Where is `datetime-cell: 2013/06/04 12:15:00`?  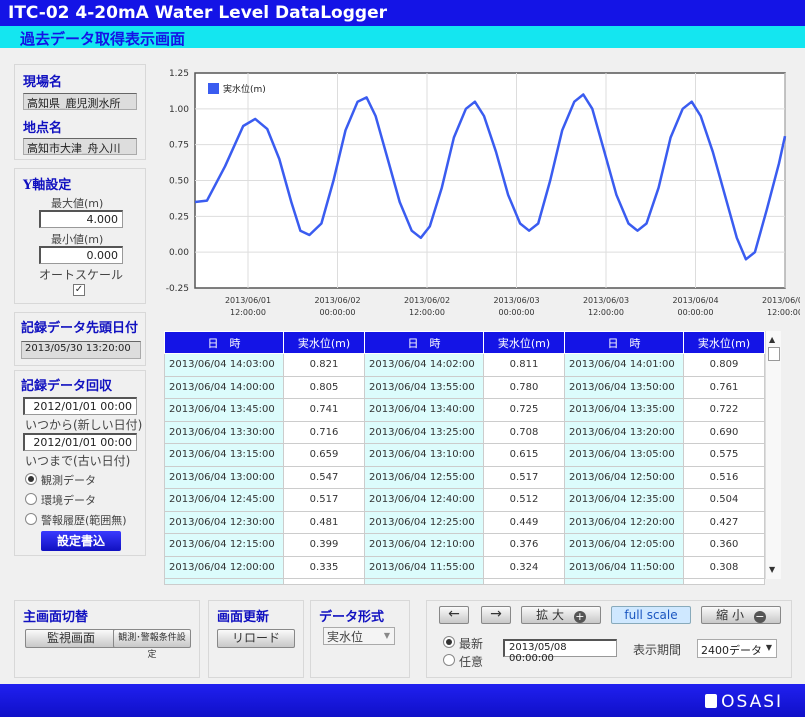
datetime-cell: 2013/06/04 12:15:00 is located at coordinates (224, 545).